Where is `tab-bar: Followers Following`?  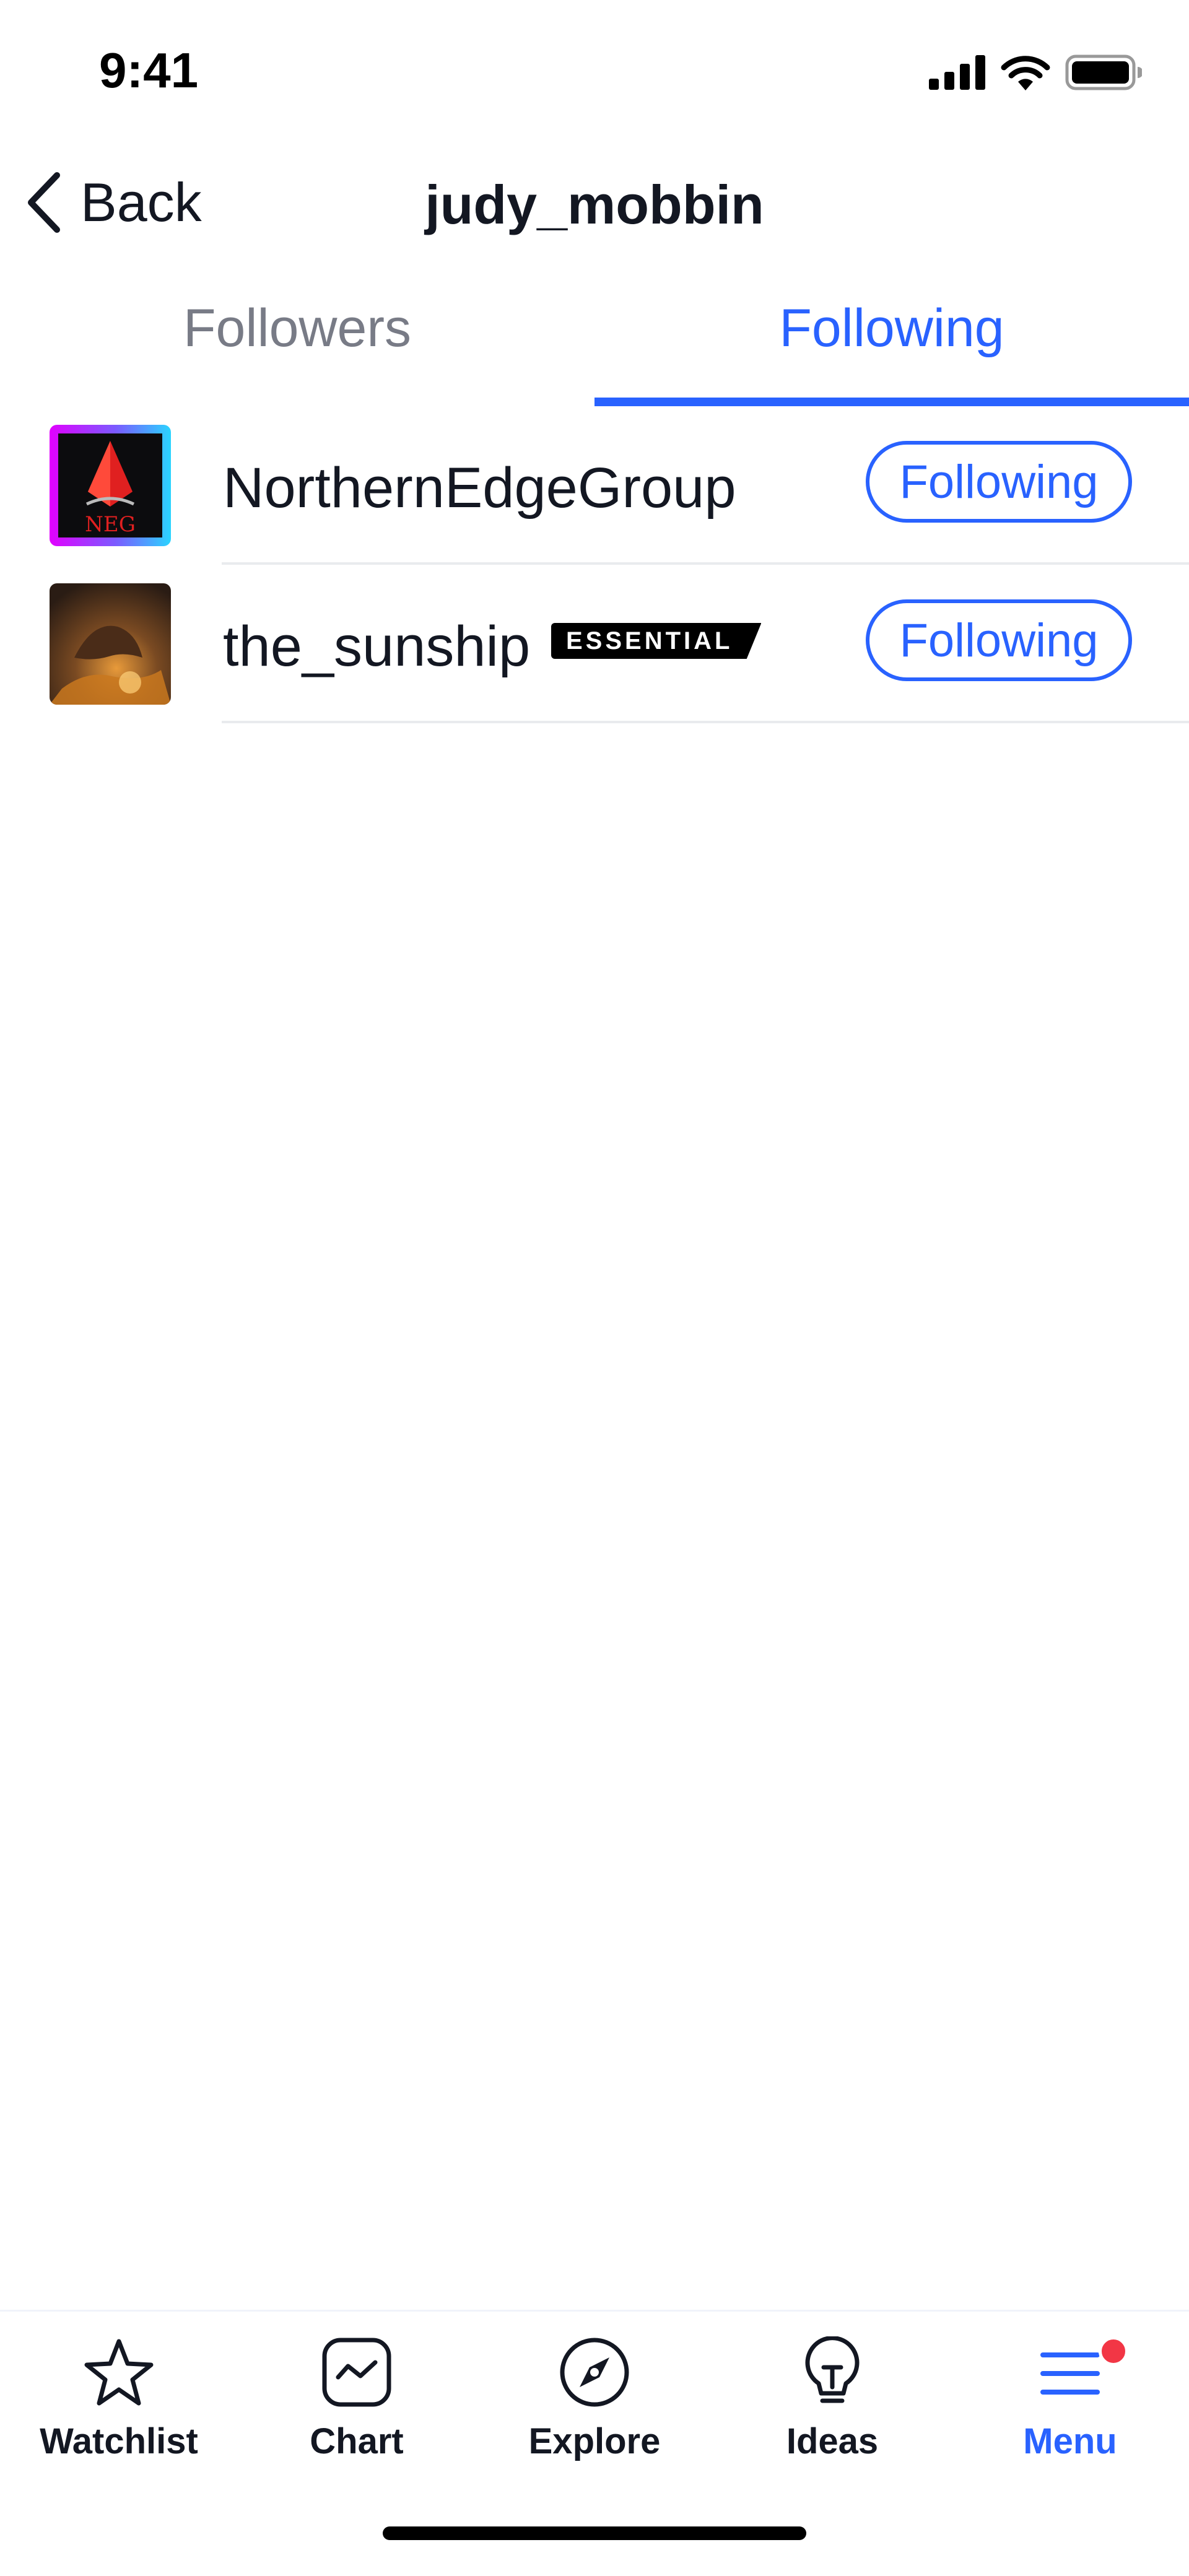 tab-bar: Followers Following is located at coordinates (594, 339).